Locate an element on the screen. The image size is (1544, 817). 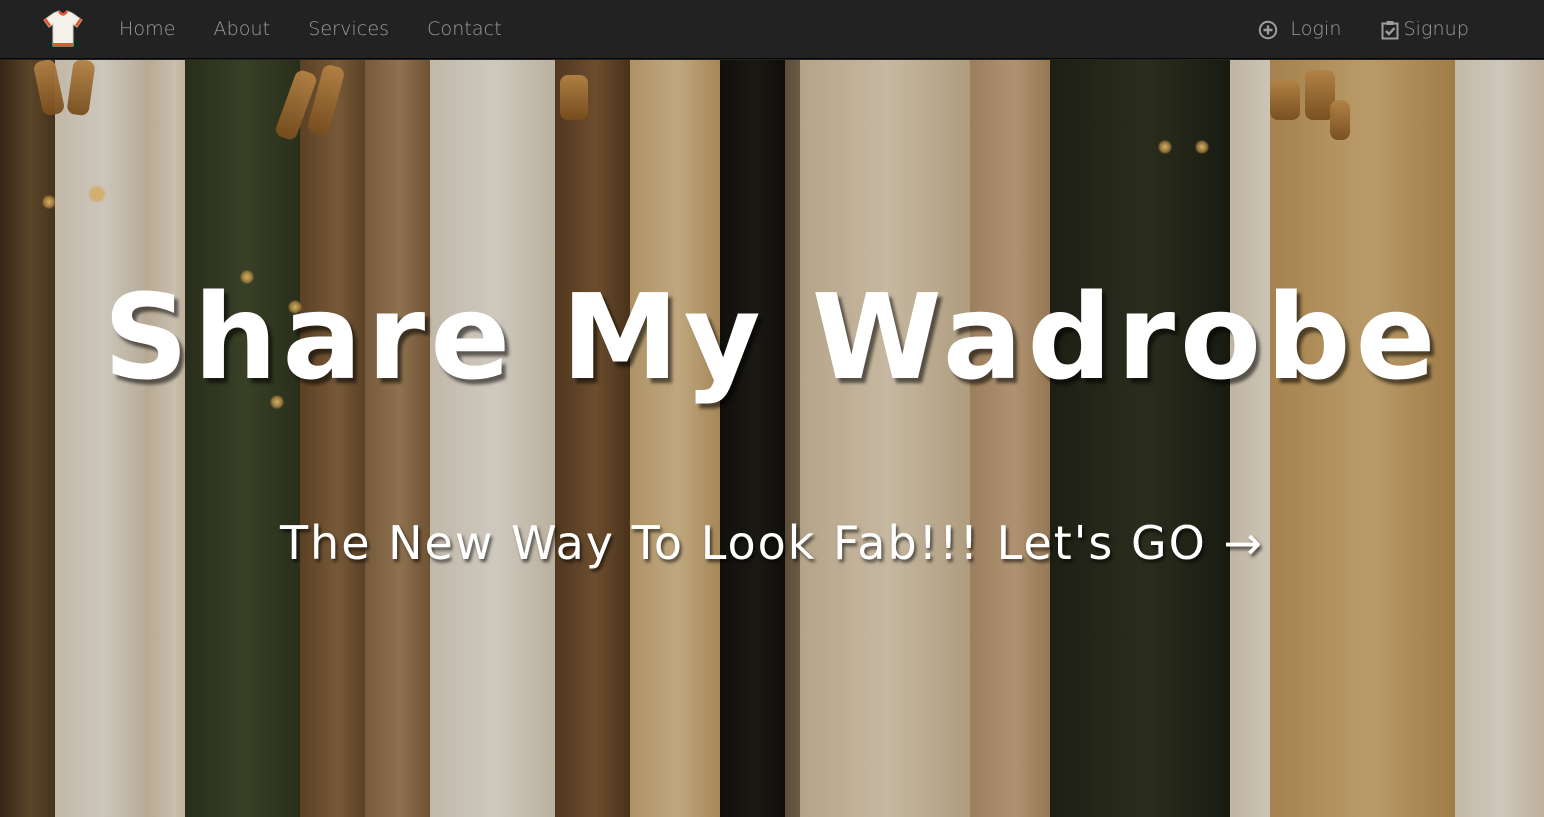
hero-title: Share My Wadrobe is located at coordinates (772, 337).